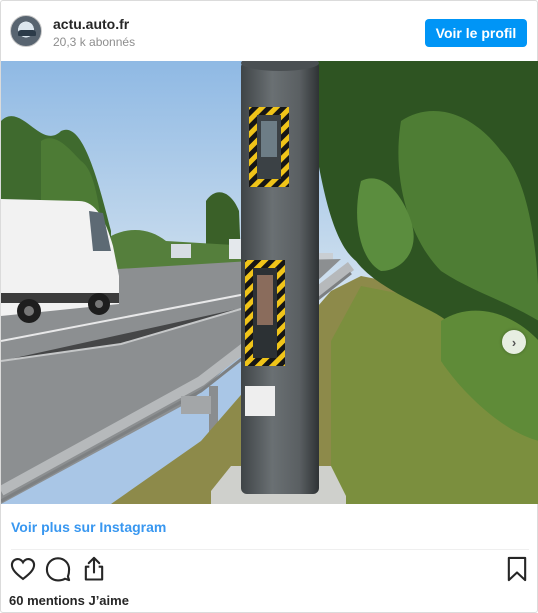 The width and height of the screenshot is (538, 613). I want to click on likes-count: 60 mentions J’aime, so click(69, 600).